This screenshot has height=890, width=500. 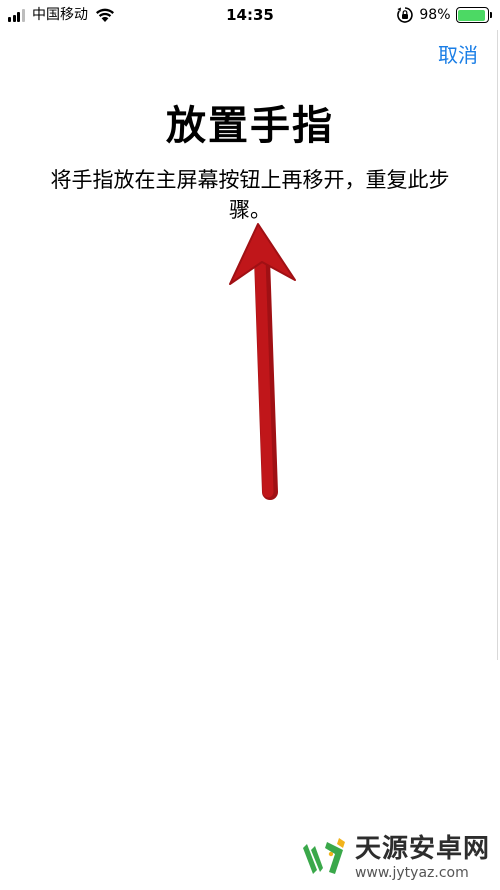 What do you see at coordinates (458, 55) in the screenshot?
I see `cancel-button: 取消` at bounding box center [458, 55].